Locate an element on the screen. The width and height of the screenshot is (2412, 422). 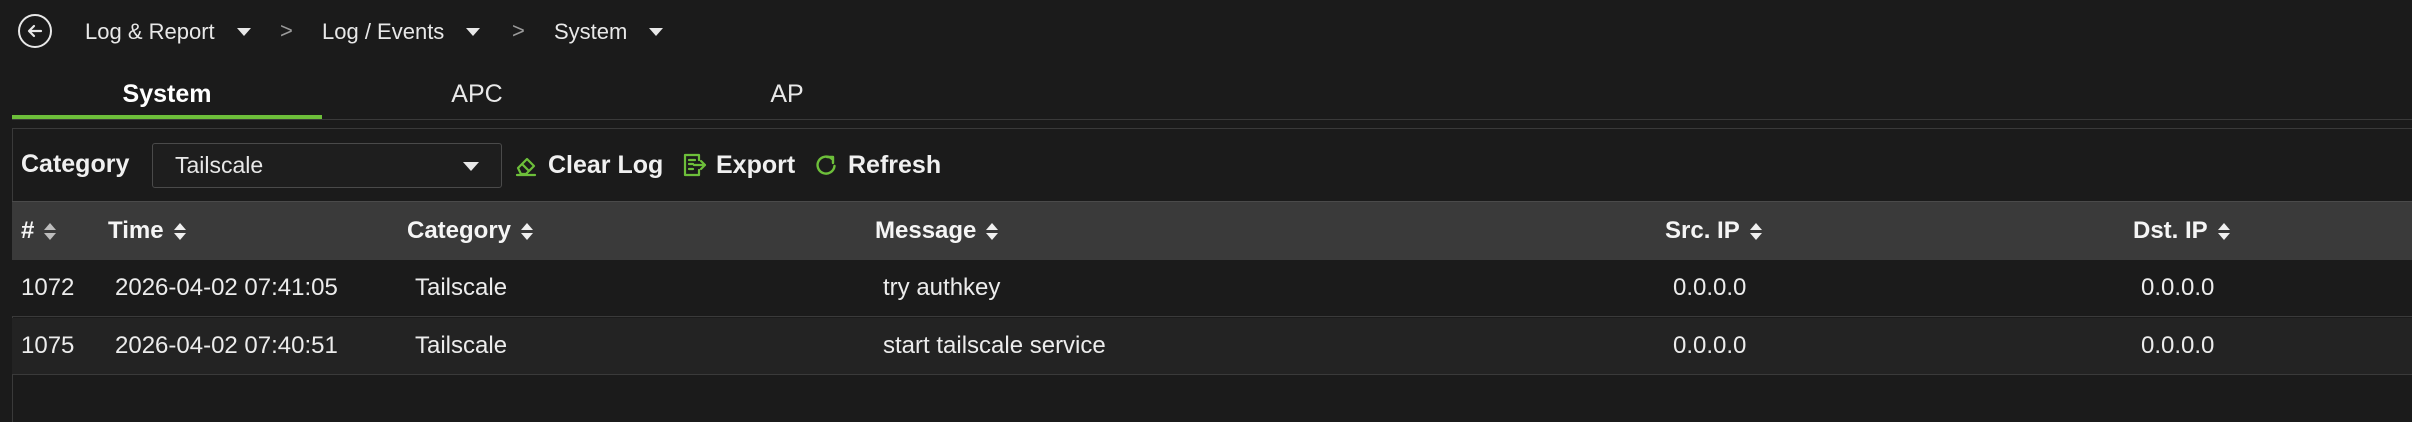
clear-log-label: Clear Log is located at coordinates (606, 164).